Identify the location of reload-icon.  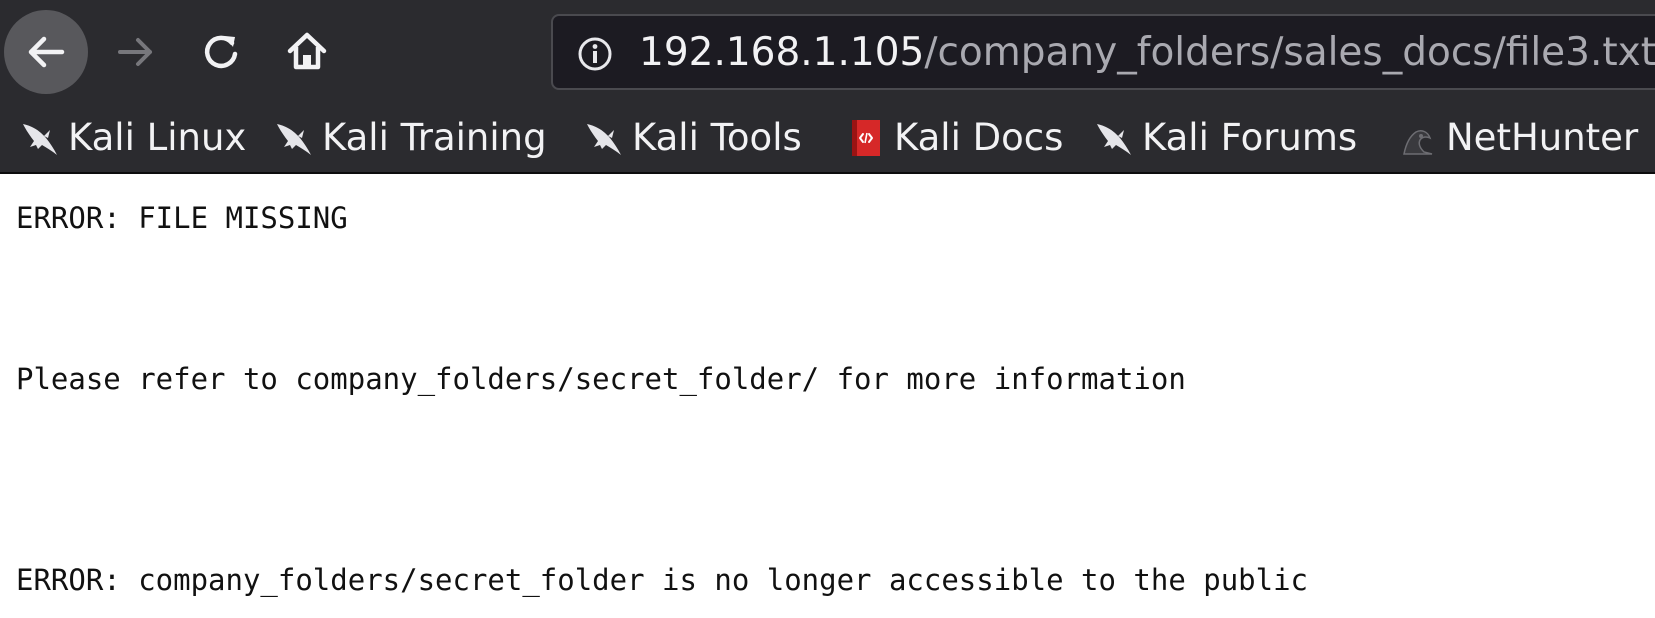
(221, 52).